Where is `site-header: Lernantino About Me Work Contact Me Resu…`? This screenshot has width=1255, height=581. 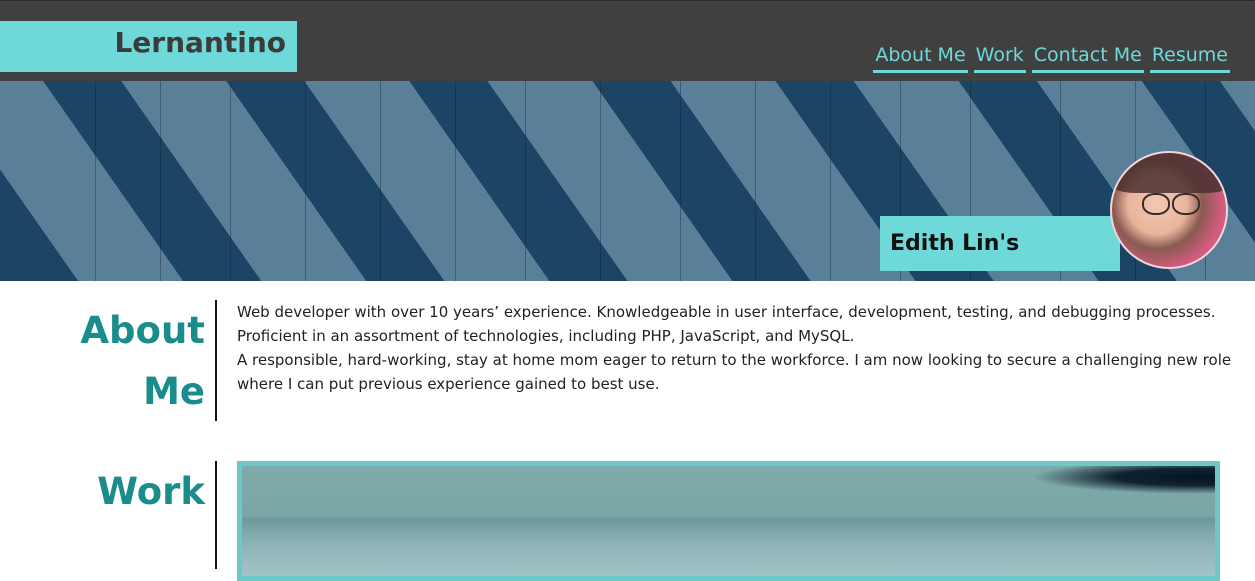
site-header: Lernantino About Me Work Contact Me Resu… is located at coordinates (627, 40).